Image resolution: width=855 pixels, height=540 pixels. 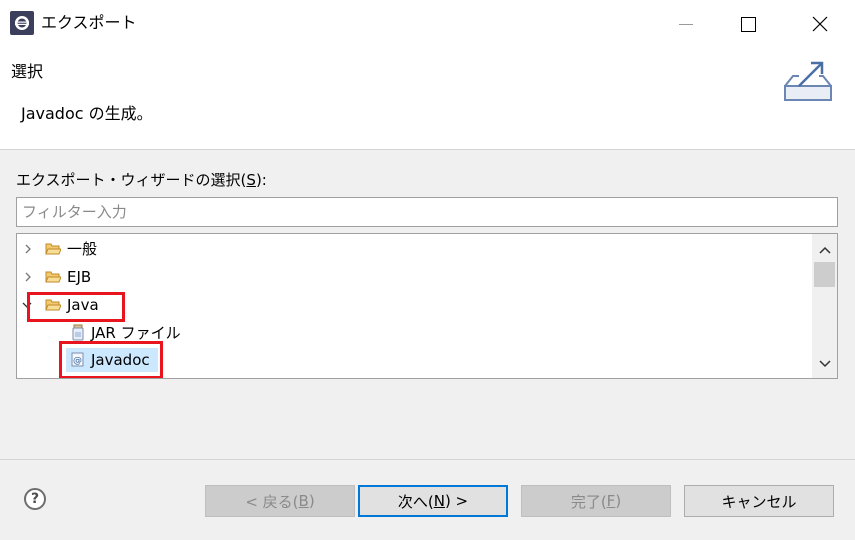 What do you see at coordinates (456, 501) in the screenshot?
I see `next-label-suffix: ) >` at bounding box center [456, 501].